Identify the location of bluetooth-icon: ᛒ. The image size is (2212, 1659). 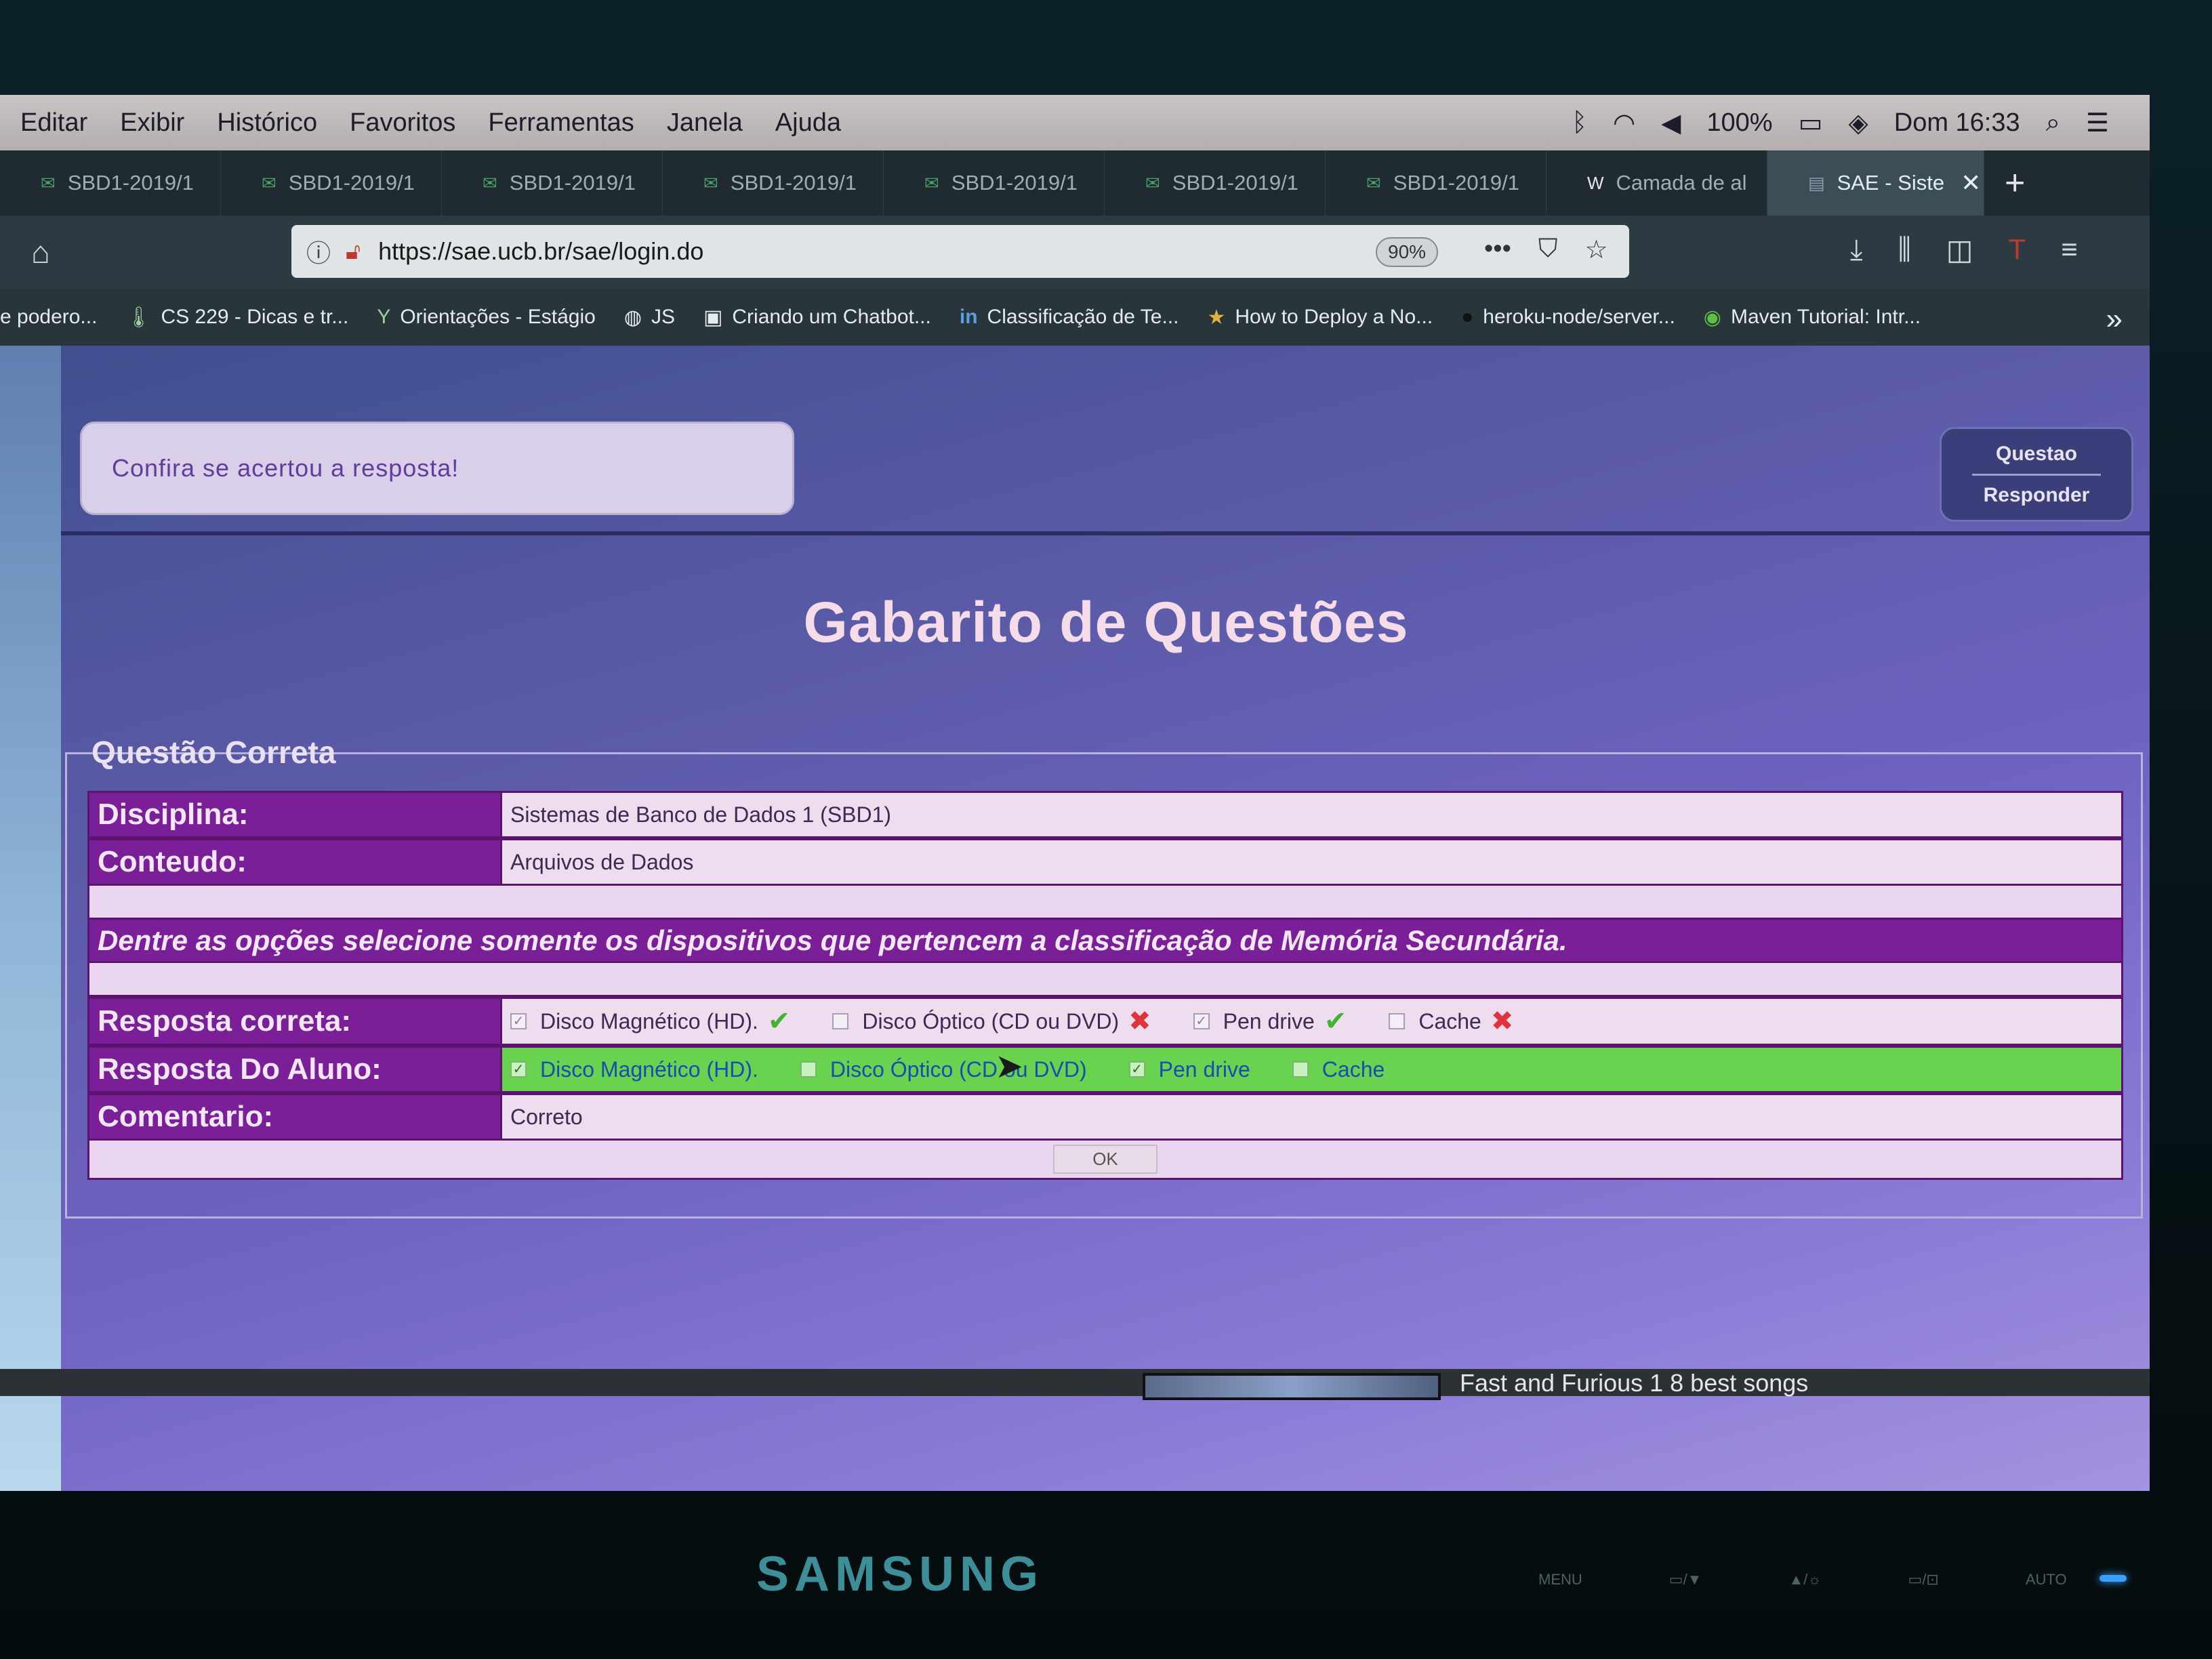
(1580, 123).